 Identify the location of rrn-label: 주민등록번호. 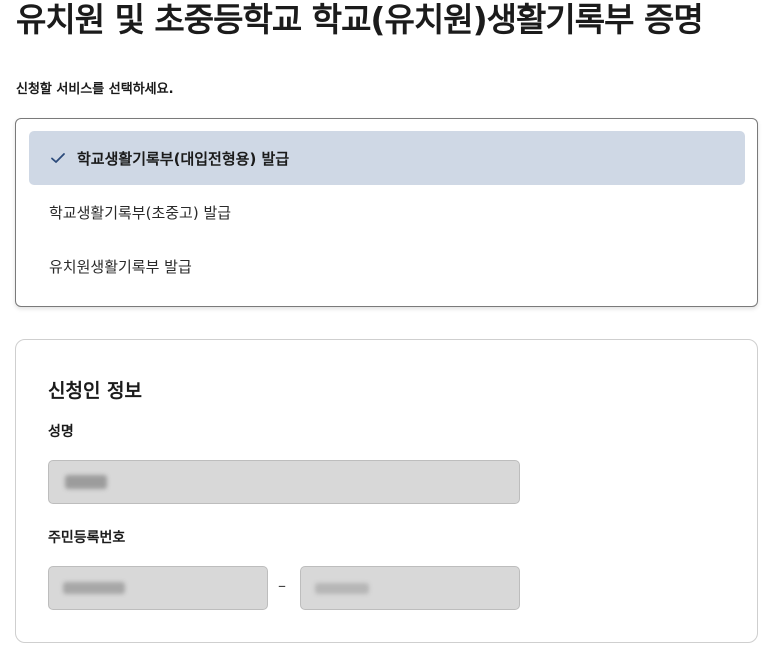
(87, 538).